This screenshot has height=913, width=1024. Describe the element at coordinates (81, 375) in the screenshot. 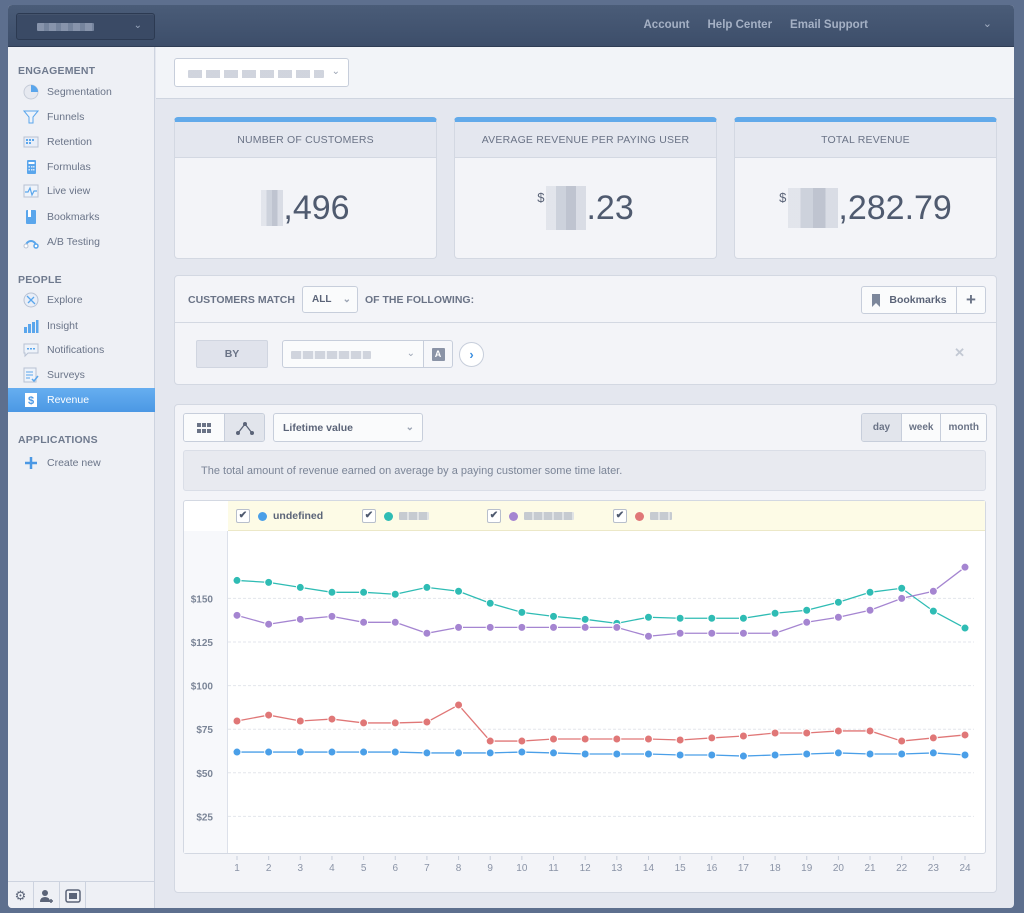

I see `sidebar-item-surveys: Surveys` at that location.